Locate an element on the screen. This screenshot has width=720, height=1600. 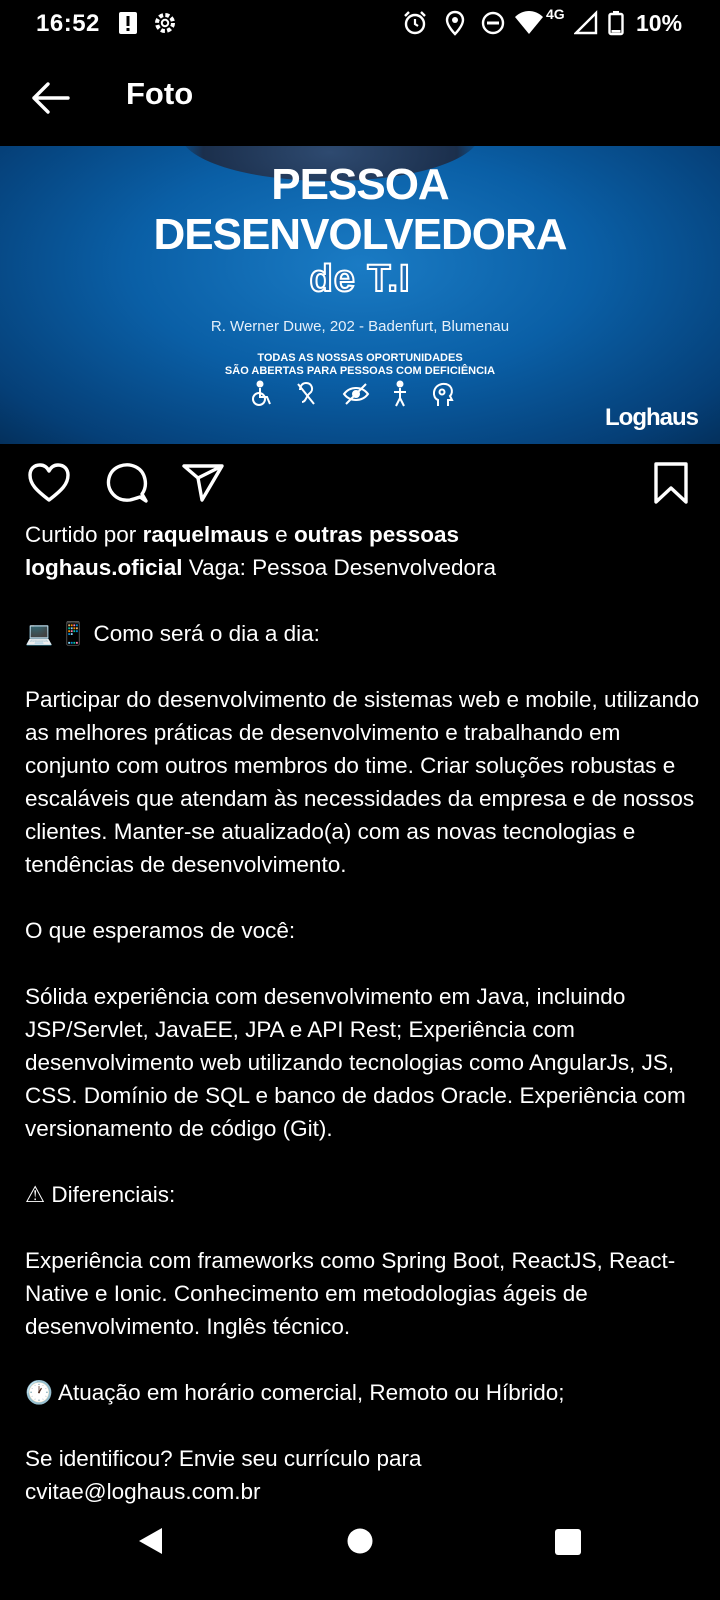
likes-line: Curtido por raquelmaus e outras pessoas is located at coordinates (362, 534).